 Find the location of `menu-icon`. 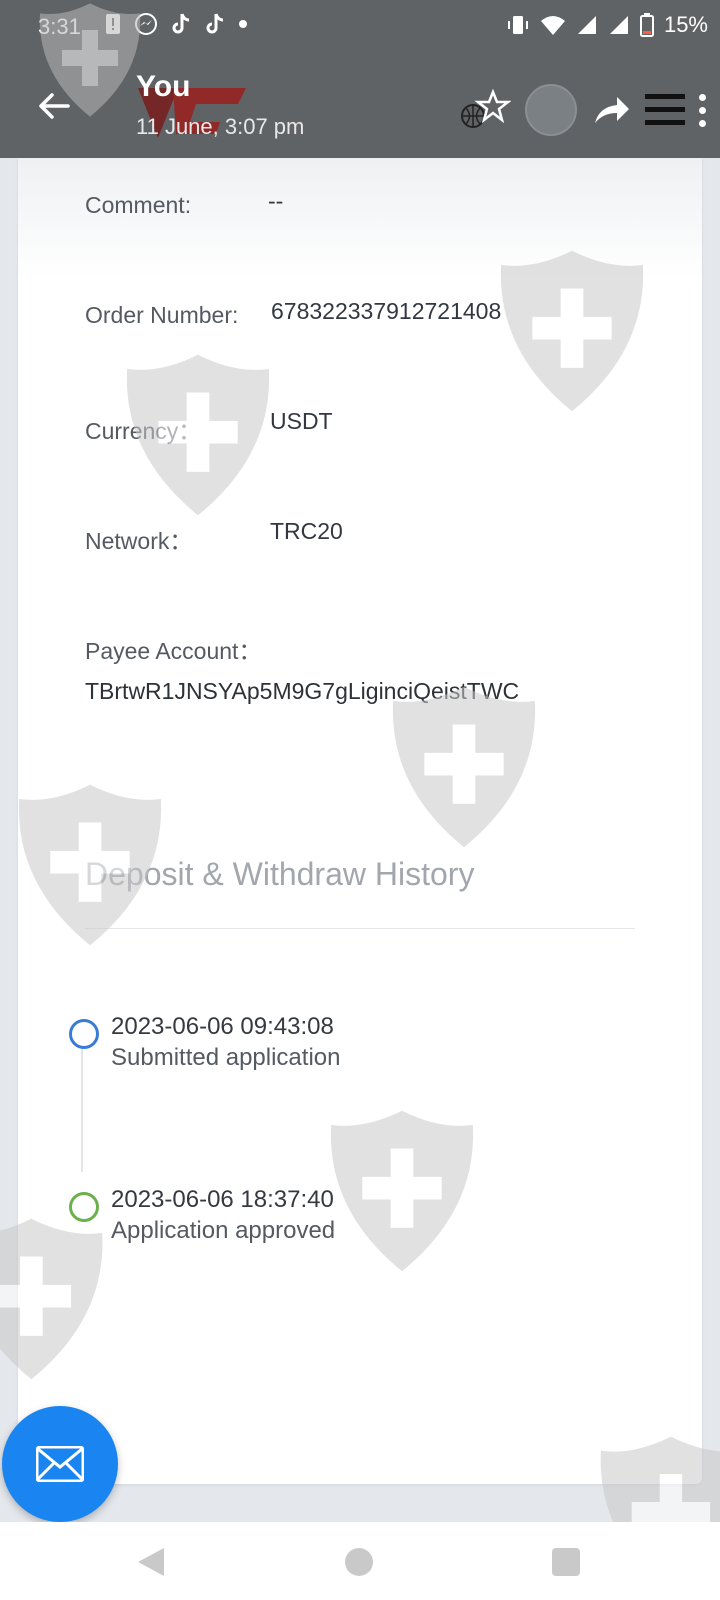

menu-icon is located at coordinates (665, 110).